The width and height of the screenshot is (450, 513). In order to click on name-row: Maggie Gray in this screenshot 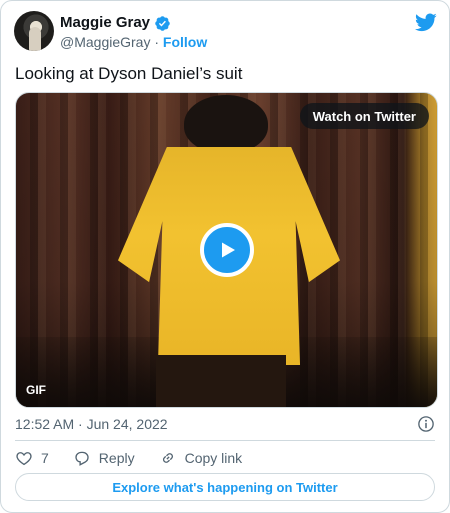, I will do `click(115, 23)`.